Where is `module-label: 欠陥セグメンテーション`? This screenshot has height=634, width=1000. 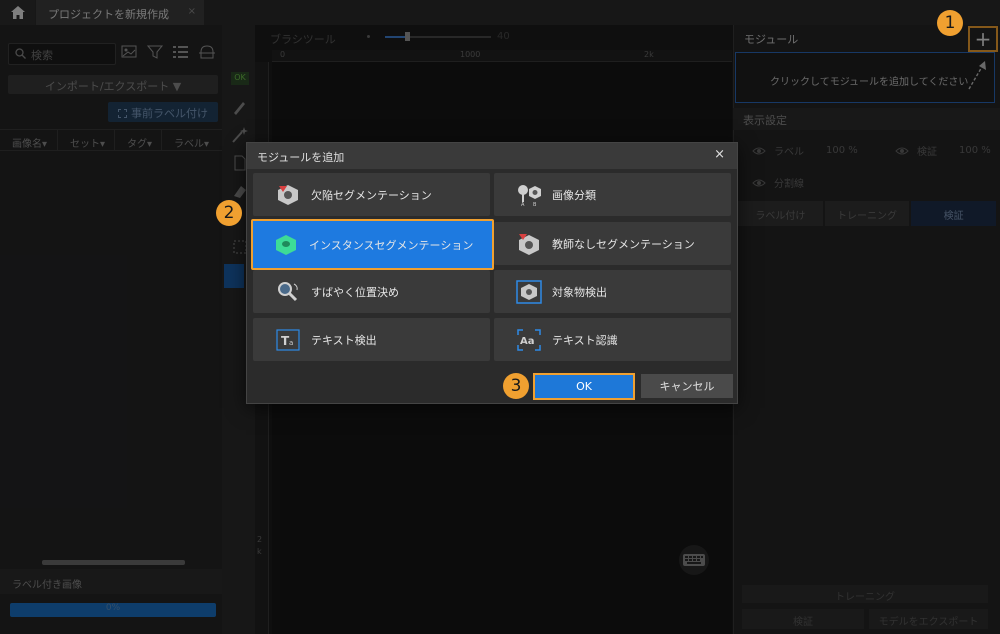
module-label: 欠陥セグメンテーション is located at coordinates (371, 195).